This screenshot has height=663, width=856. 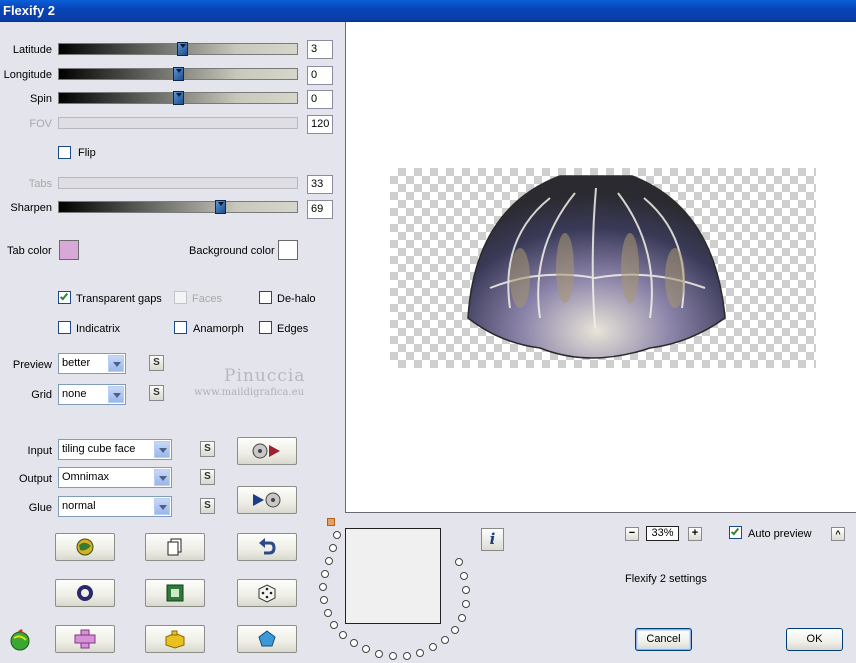 I want to click on save-preset-button, so click(x=267, y=500).